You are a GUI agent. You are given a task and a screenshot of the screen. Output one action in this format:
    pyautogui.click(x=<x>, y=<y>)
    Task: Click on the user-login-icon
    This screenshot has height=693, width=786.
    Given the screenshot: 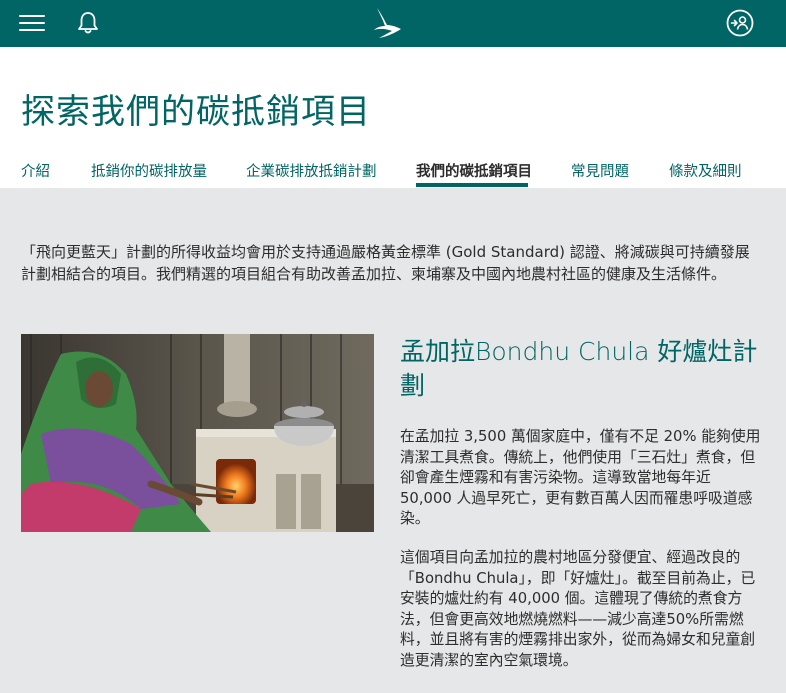 What is the action you would take?
    pyautogui.click(x=740, y=23)
    